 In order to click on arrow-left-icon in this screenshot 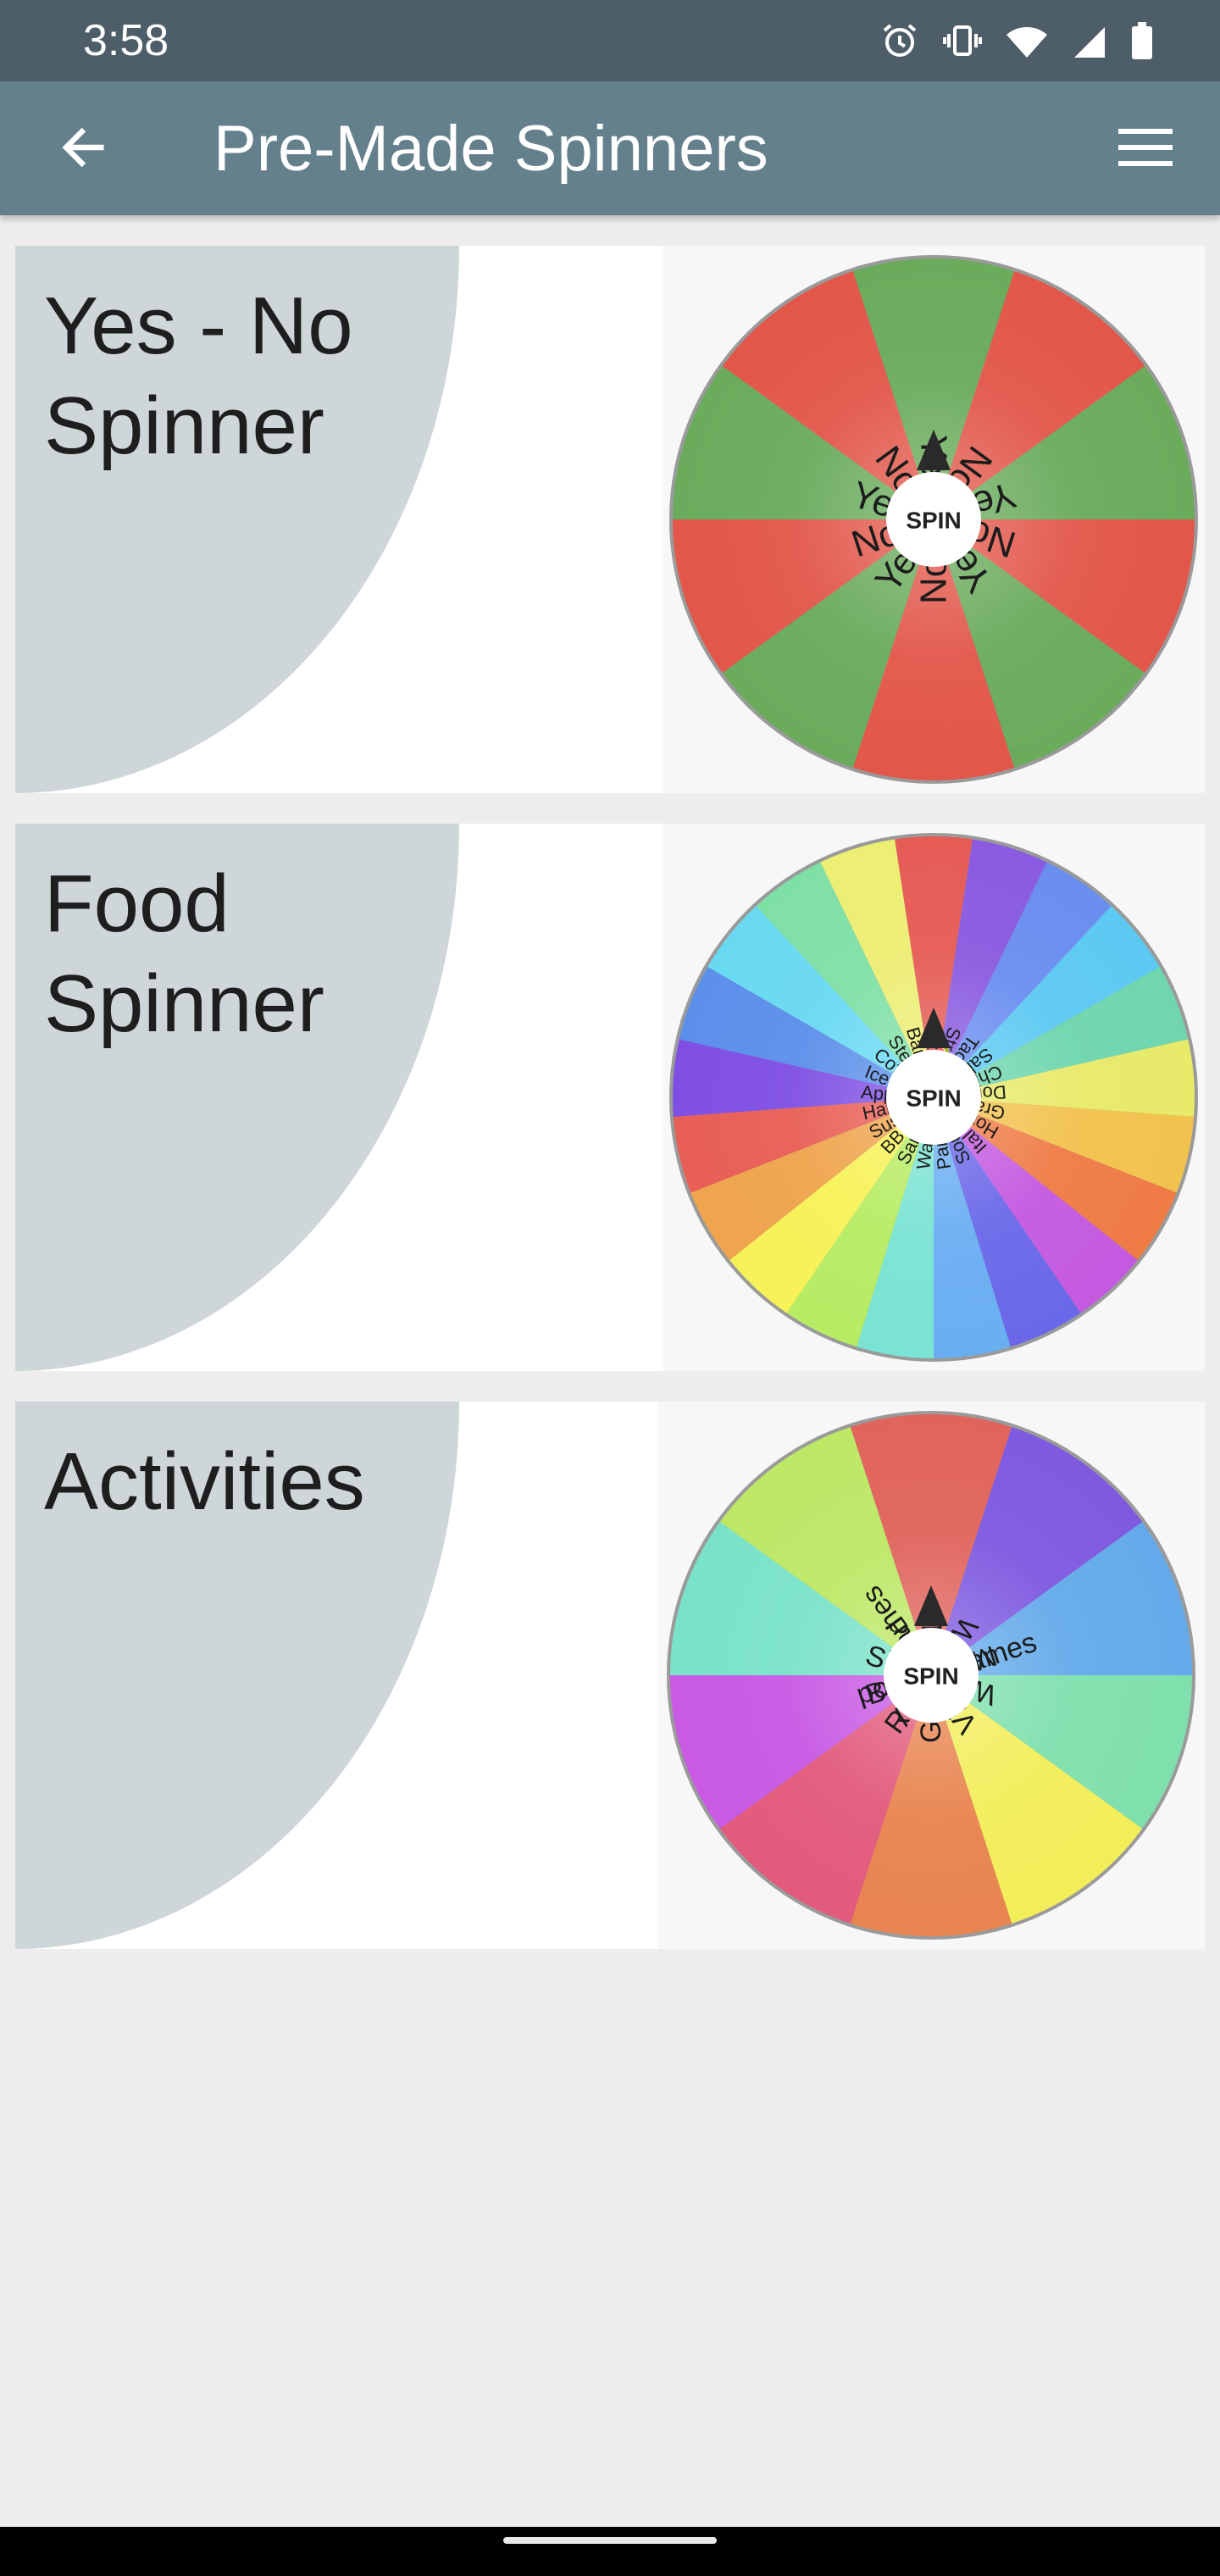, I will do `click(83, 149)`.